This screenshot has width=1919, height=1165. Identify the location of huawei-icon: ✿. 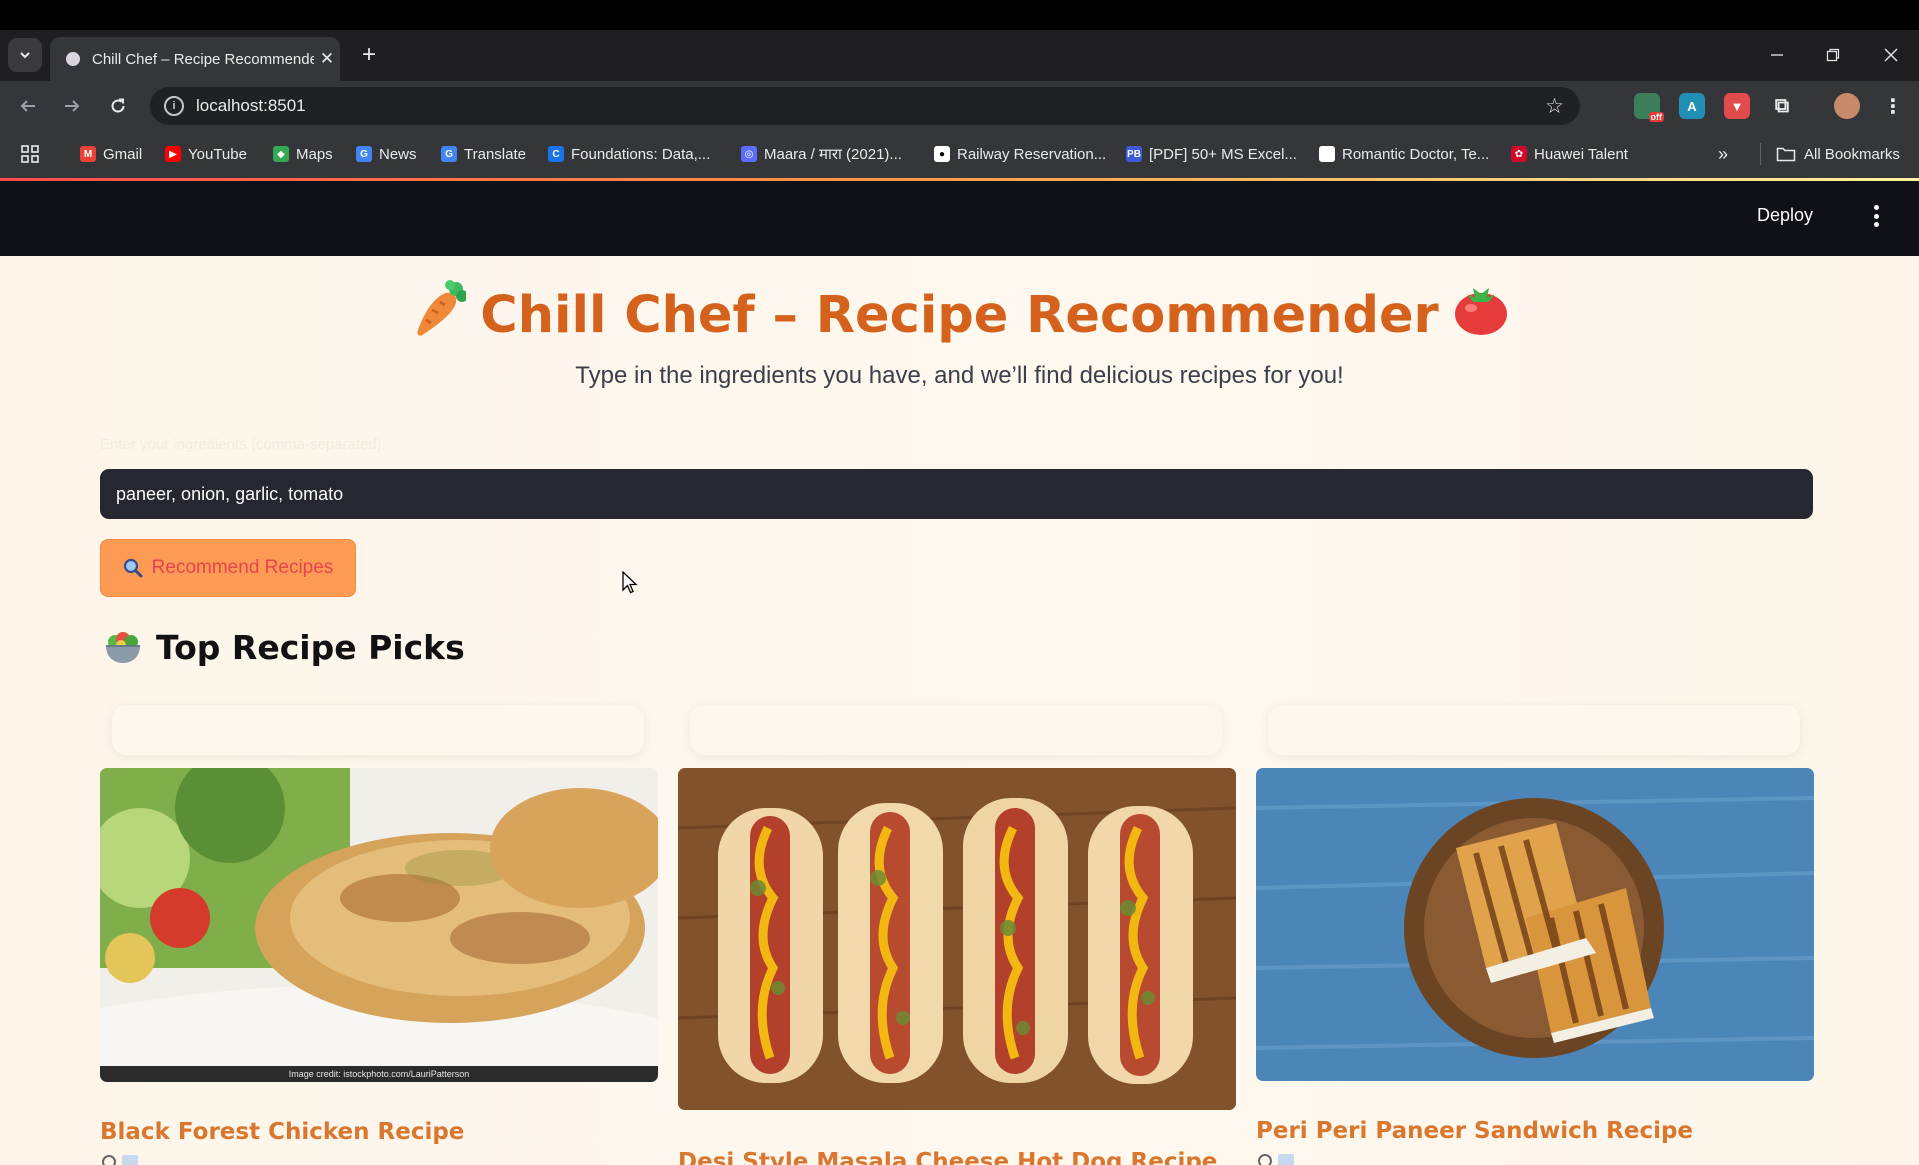
(1519, 154).